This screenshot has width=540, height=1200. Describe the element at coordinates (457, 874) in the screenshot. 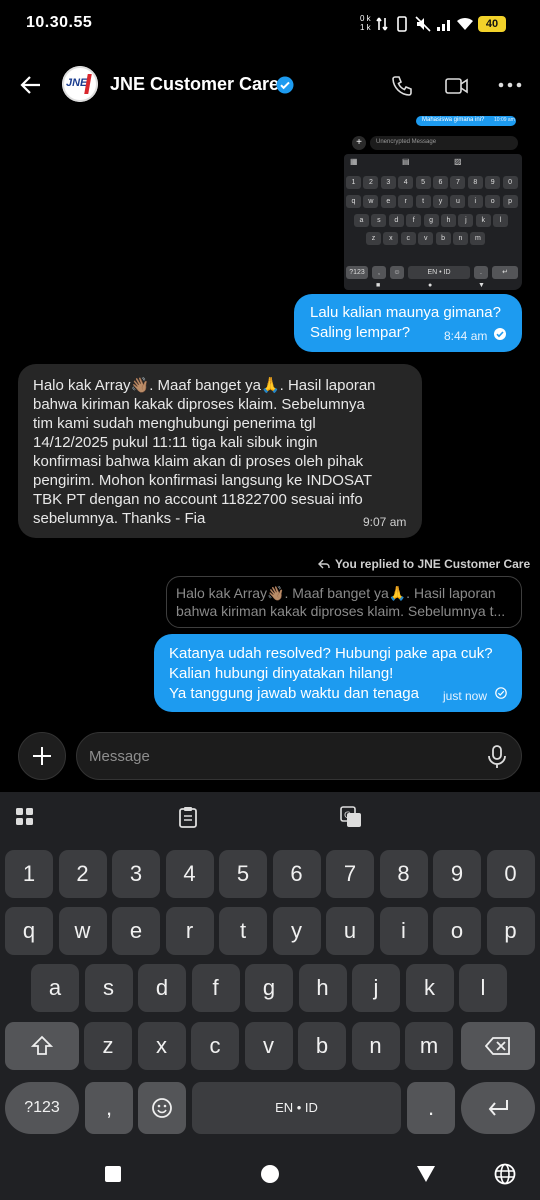

I see `key-9: 9` at that location.